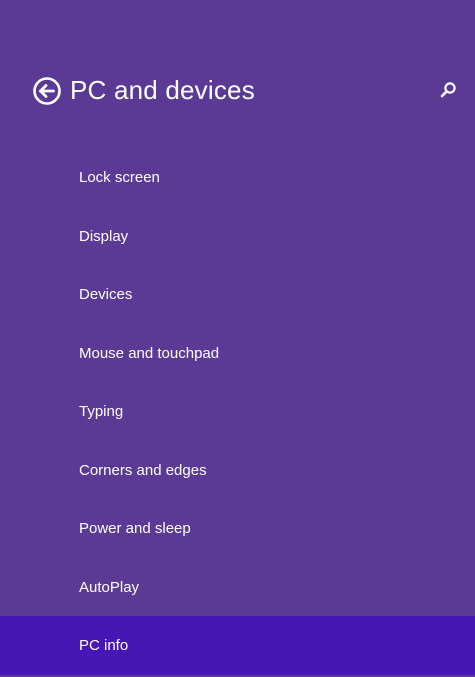  I want to click on menu-item-autoplay: AutoPlay, so click(237, 587).